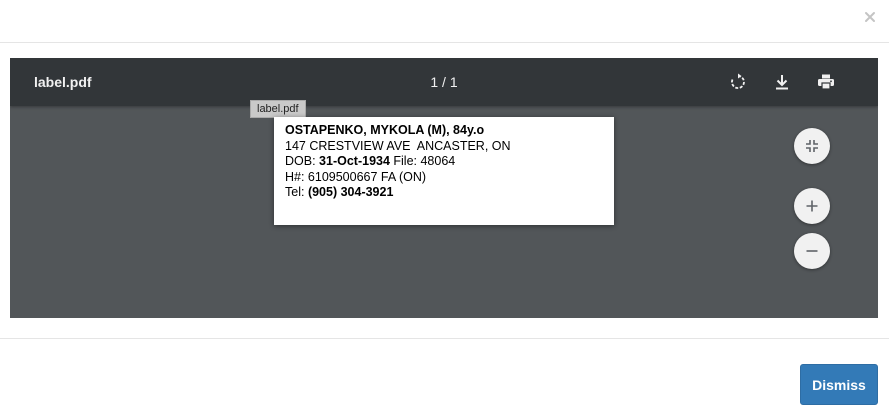  Describe the element at coordinates (444, 82) in the screenshot. I see `pdf-toolbar: label.pdf 1 / 1` at that location.